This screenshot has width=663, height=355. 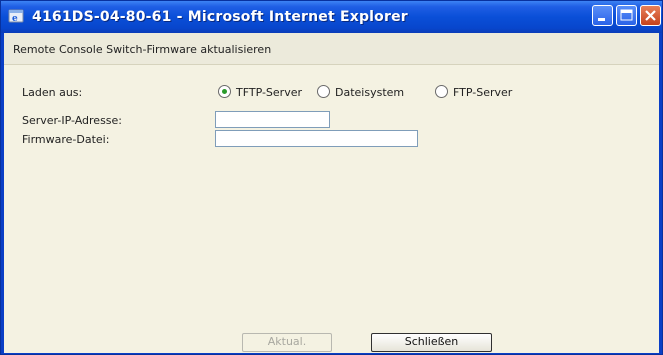 What do you see at coordinates (269, 92) in the screenshot?
I see `radio-label: TFTP-Server` at bounding box center [269, 92].